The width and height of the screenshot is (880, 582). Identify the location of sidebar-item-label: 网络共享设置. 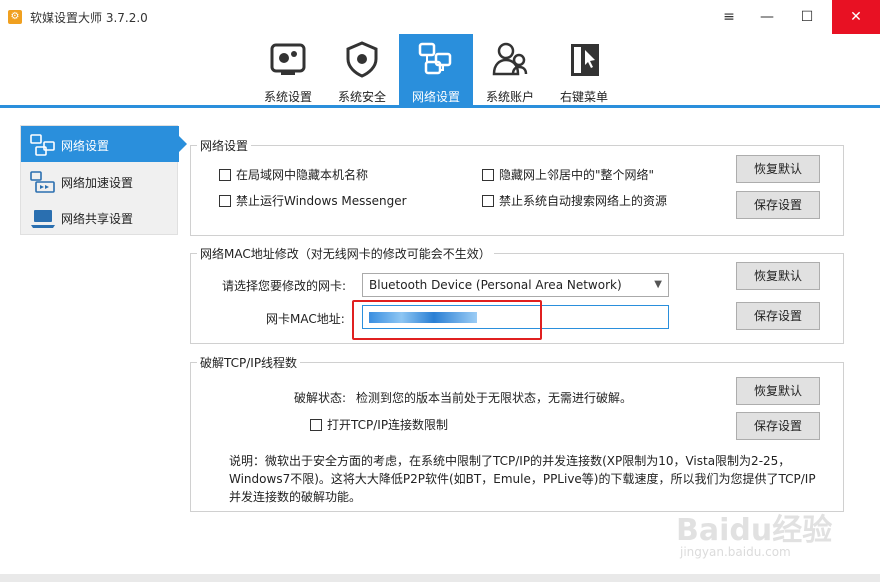
(97, 219).